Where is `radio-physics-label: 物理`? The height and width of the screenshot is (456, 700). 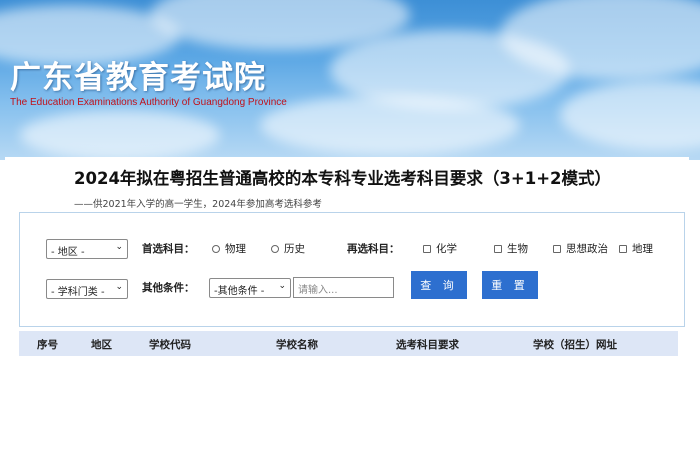
radio-physics-label: 物理 is located at coordinates (235, 249).